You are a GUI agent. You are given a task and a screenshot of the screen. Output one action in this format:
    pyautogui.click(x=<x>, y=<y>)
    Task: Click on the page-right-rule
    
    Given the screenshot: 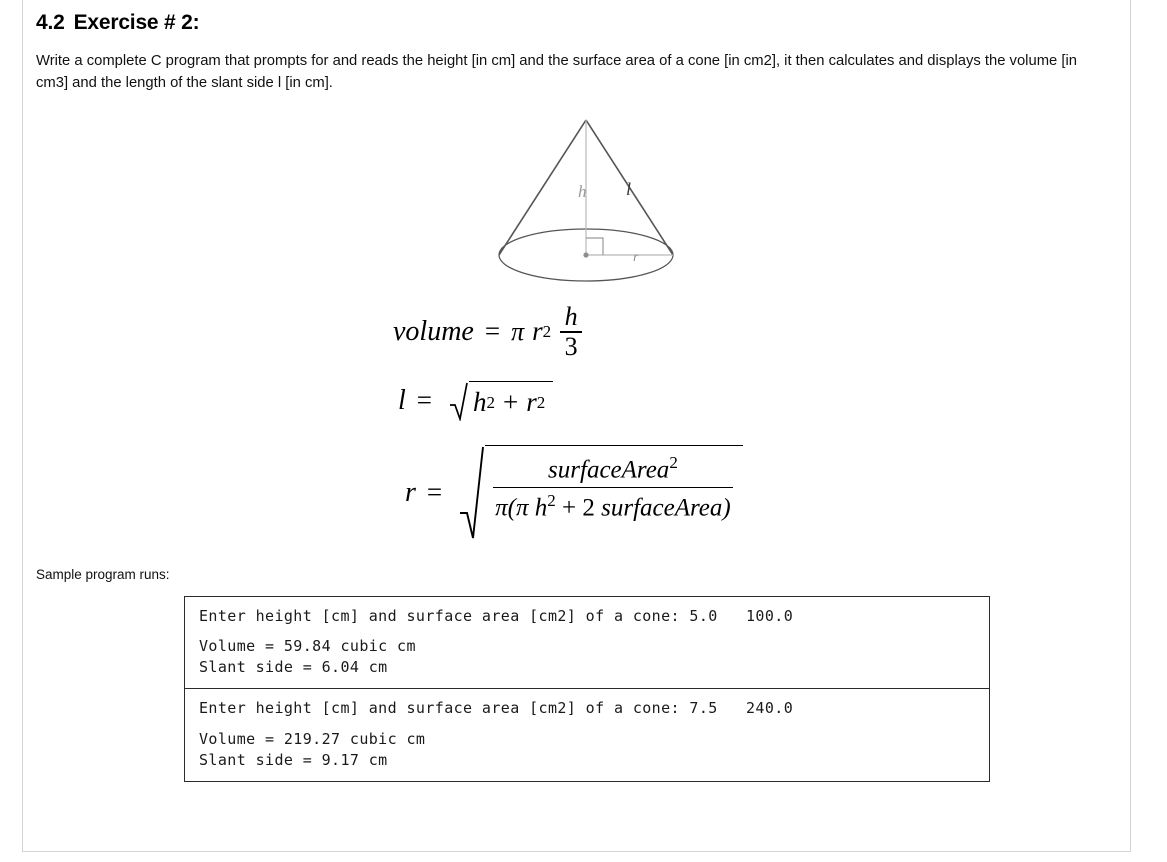 What is the action you would take?
    pyautogui.click(x=1130, y=425)
    